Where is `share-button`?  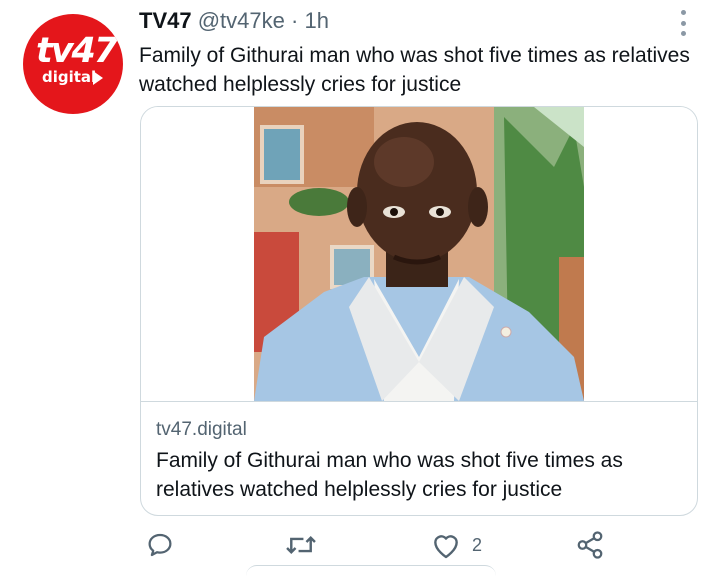
share-button is located at coordinates (590, 545).